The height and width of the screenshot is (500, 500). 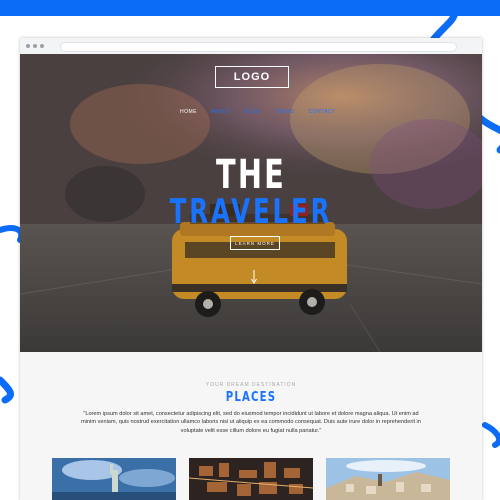 What do you see at coordinates (252, 77) in the screenshot?
I see `site-logo: LOGO` at bounding box center [252, 77].